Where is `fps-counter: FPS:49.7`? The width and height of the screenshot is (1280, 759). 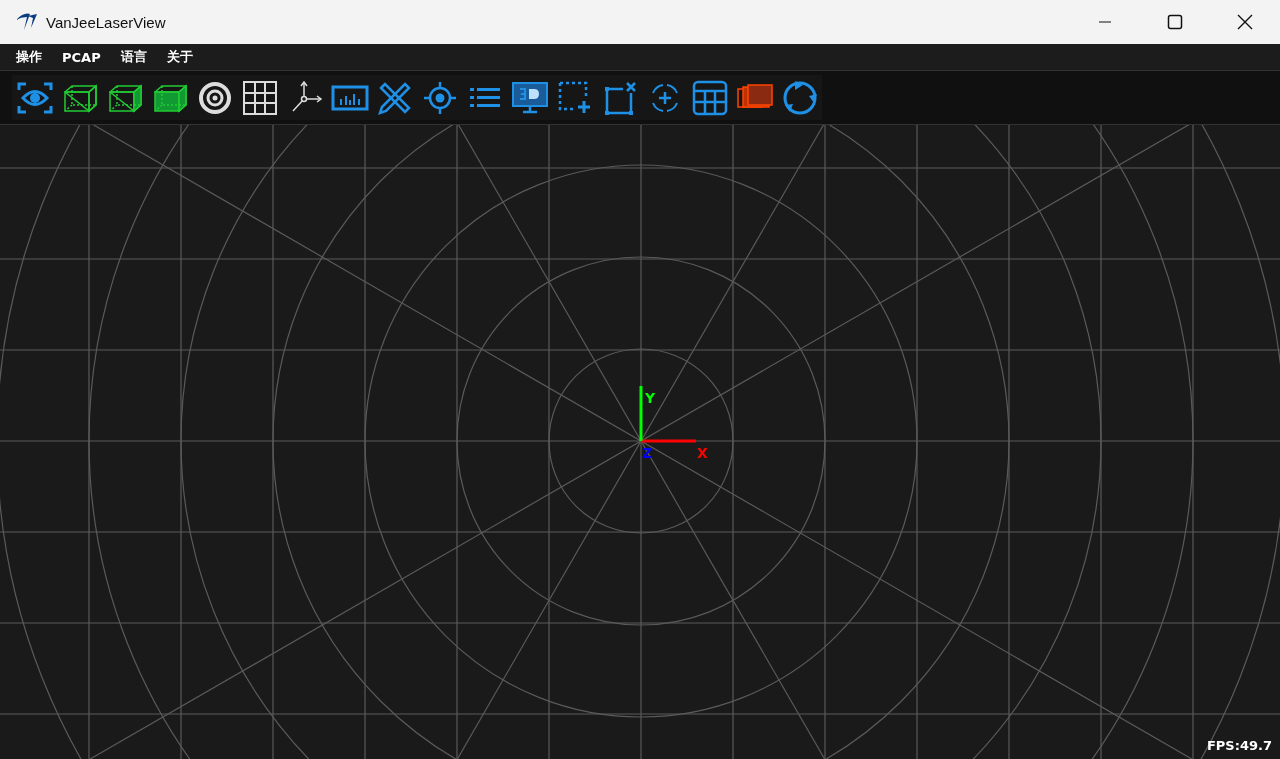
fps-counter: FPS:49.7 is located at coordinates (1239, 745).